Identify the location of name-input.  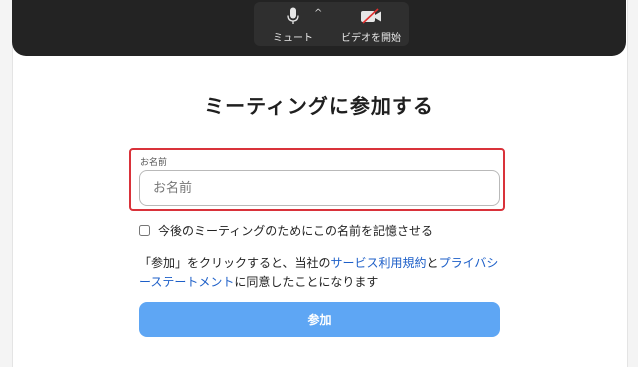
(319, 188).